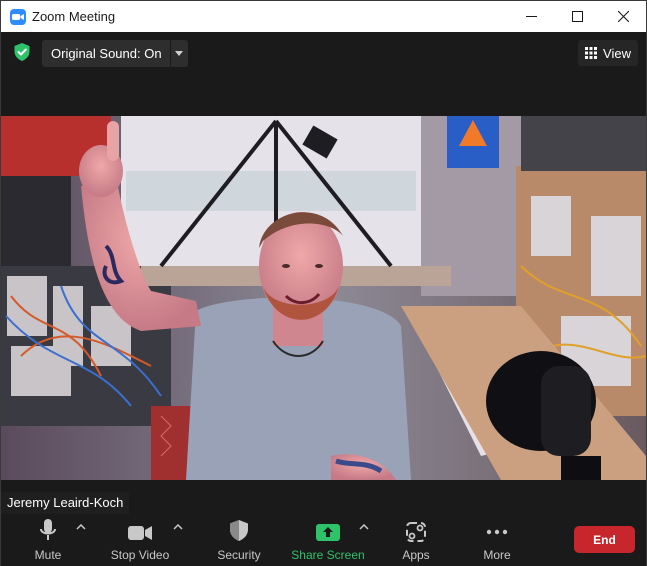  I want to click on grid-icon, so click(591, 53).